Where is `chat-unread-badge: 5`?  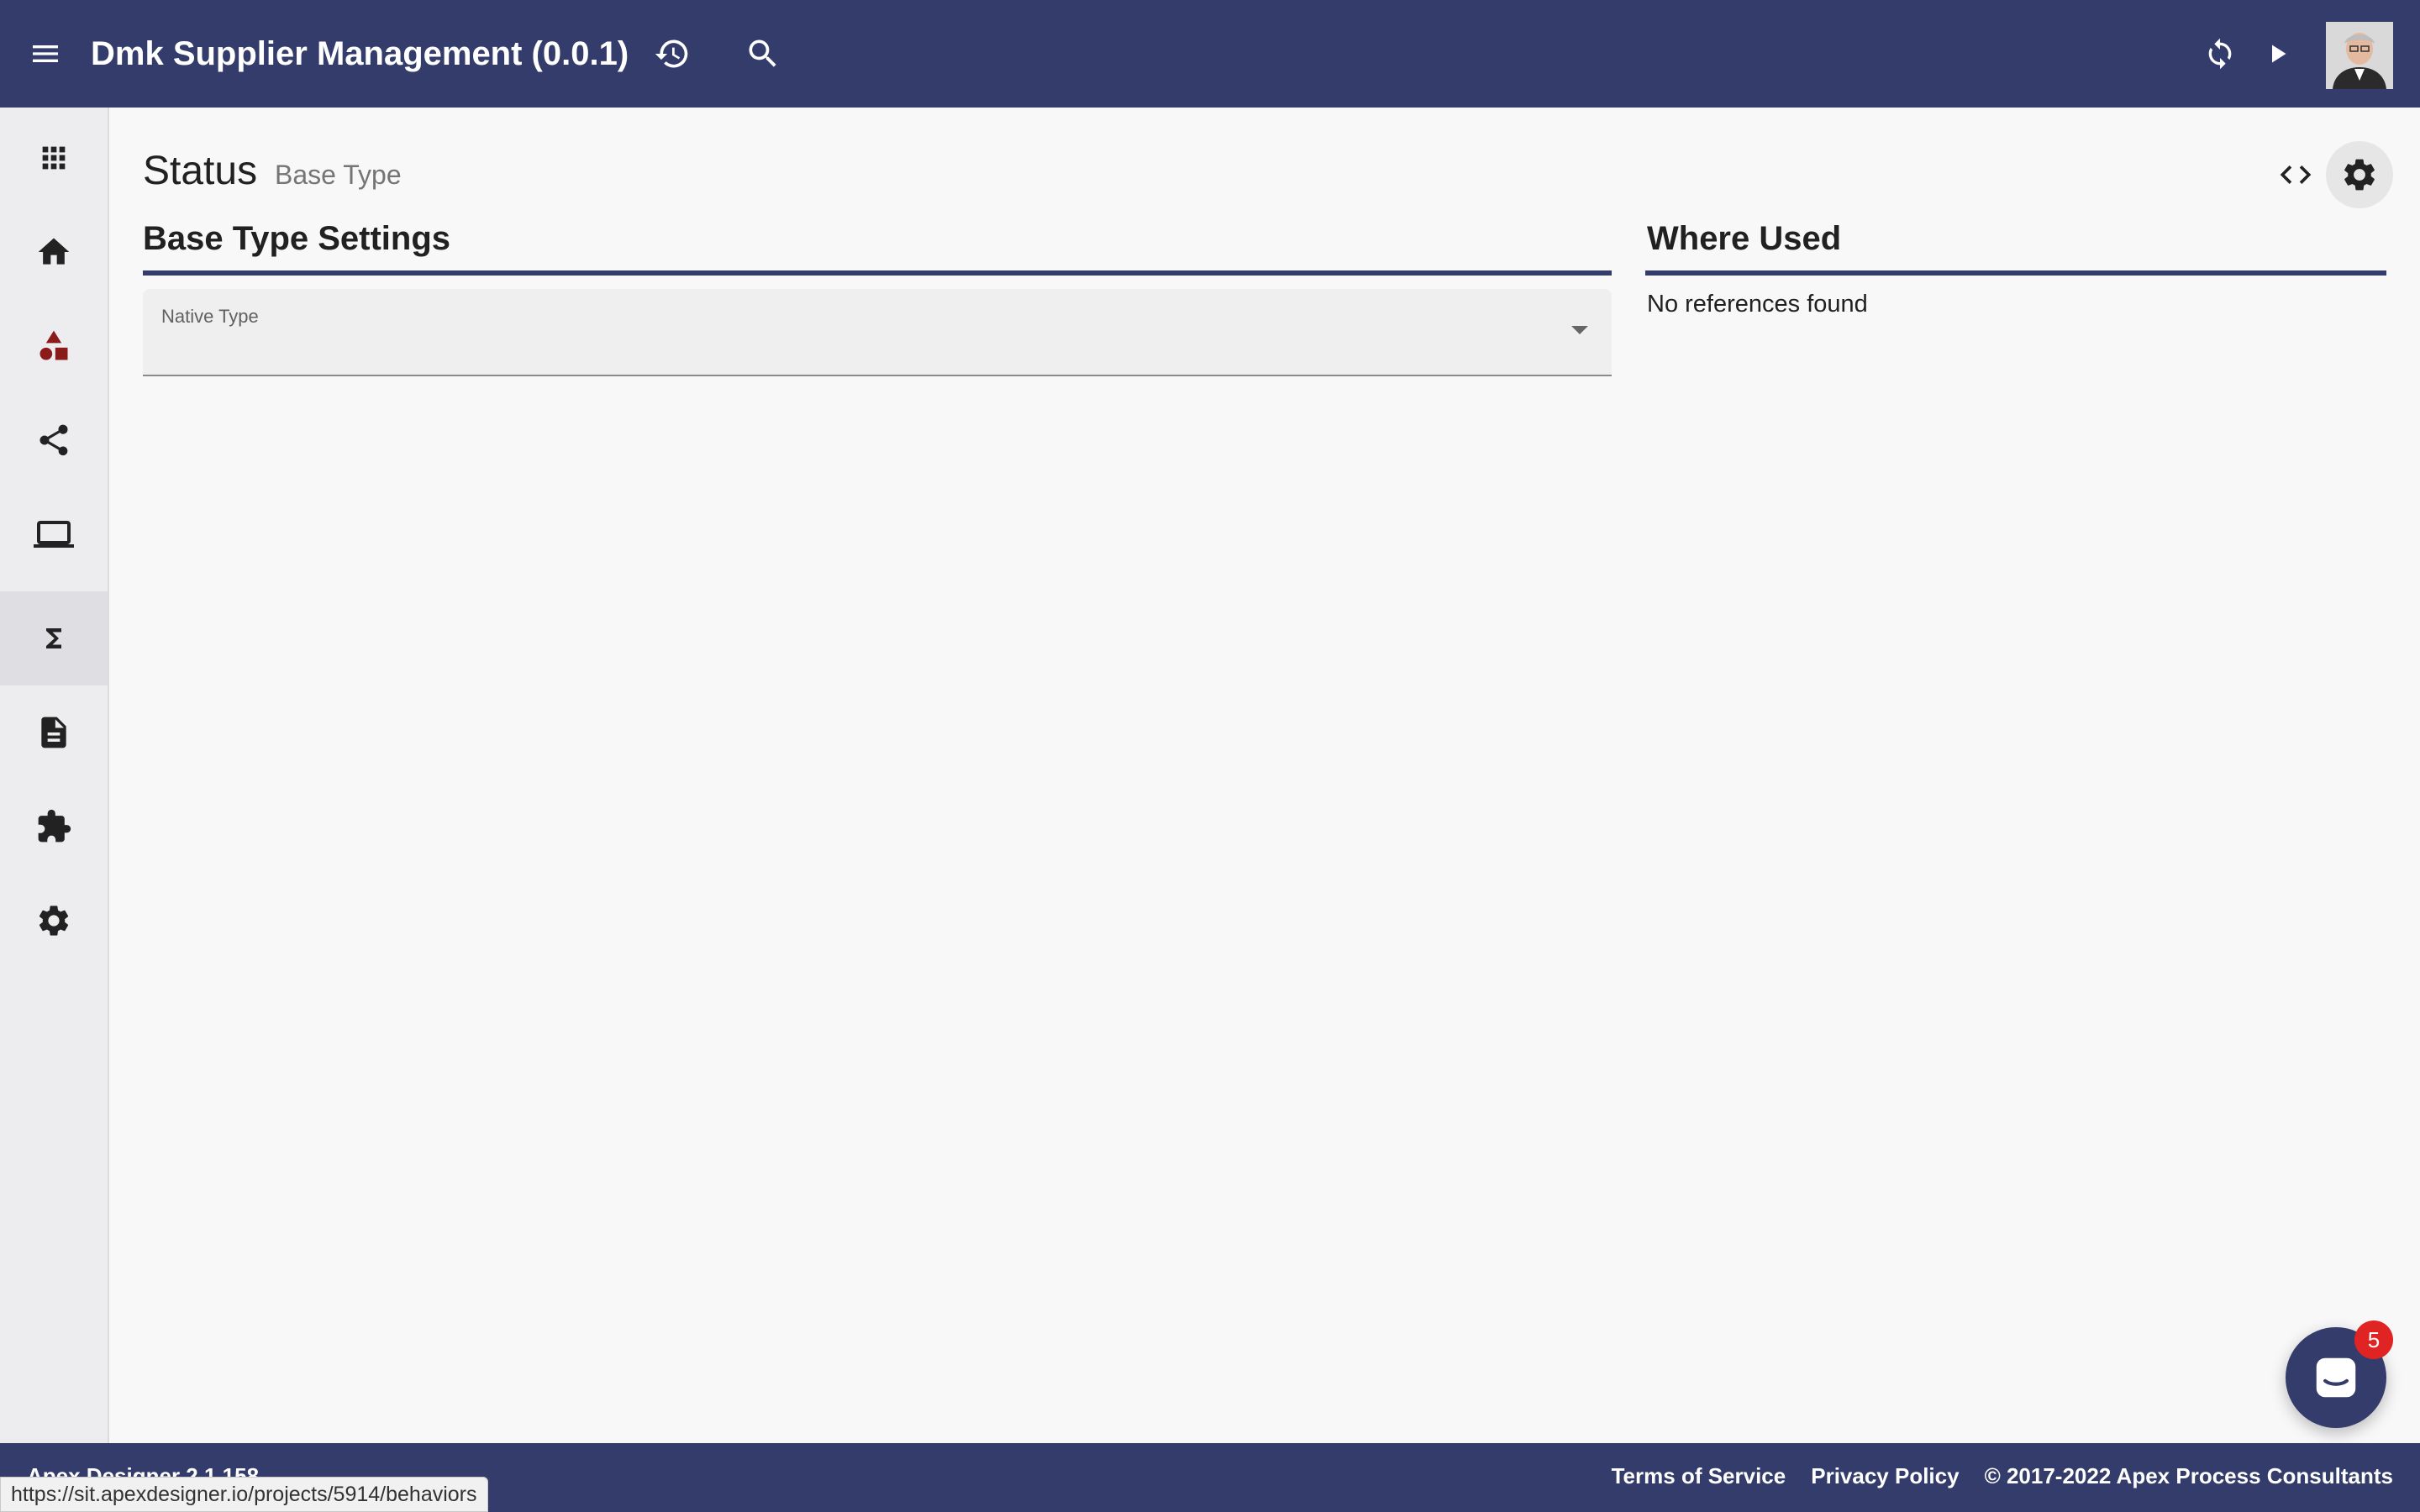 chat-unread-badge: 5 is located at coordinates (2373, 1339).